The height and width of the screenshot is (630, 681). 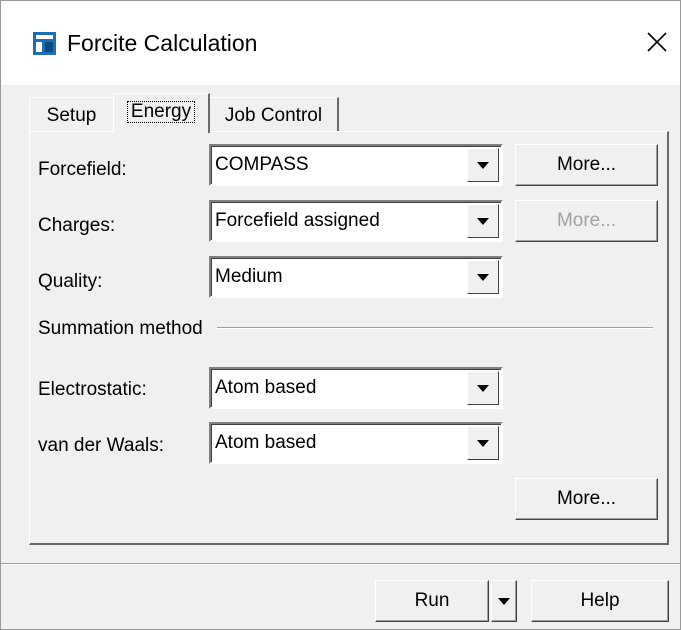 What do you see at coordinates (435, 328) in the screenshot?
I see `group-divider` at bounding box center [435, 328].